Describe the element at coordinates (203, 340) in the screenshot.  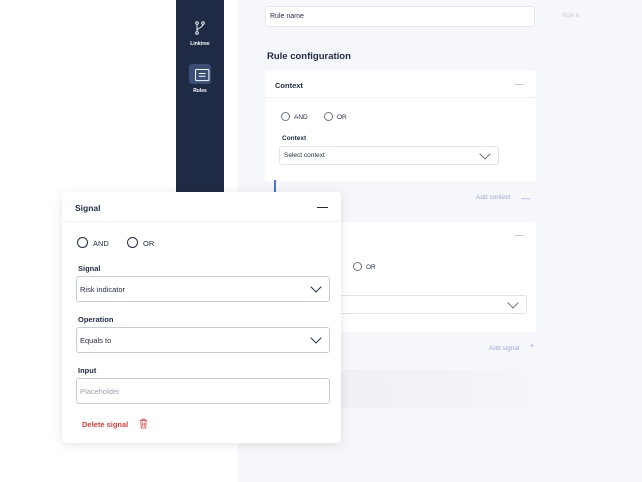
I see `operation-select: Equals to` at that location.